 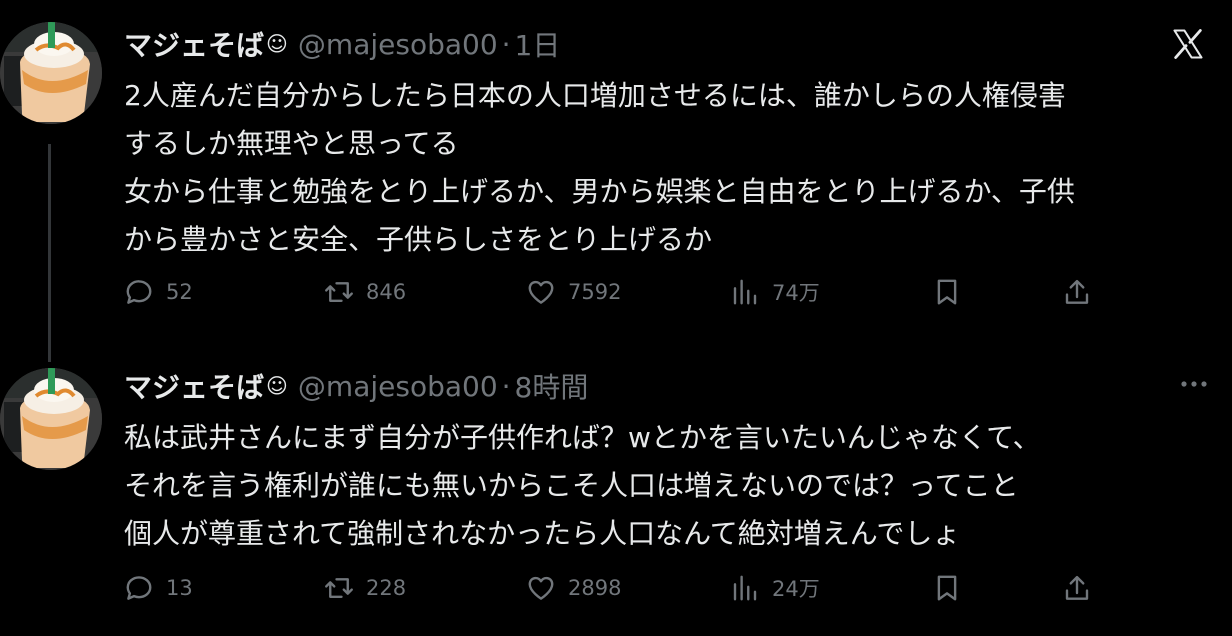 I want to click on post-time: 8時間, so click(x=552, y=386).